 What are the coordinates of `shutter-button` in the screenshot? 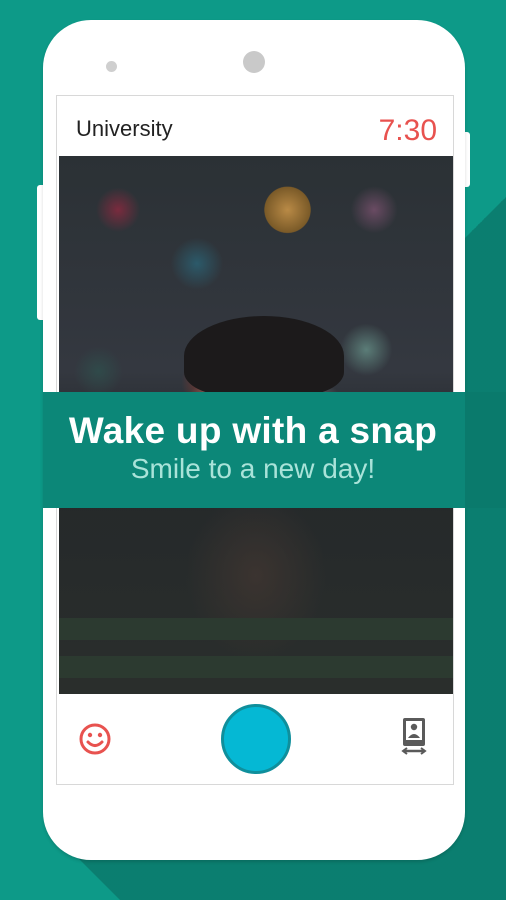 It's located at (256, 739).